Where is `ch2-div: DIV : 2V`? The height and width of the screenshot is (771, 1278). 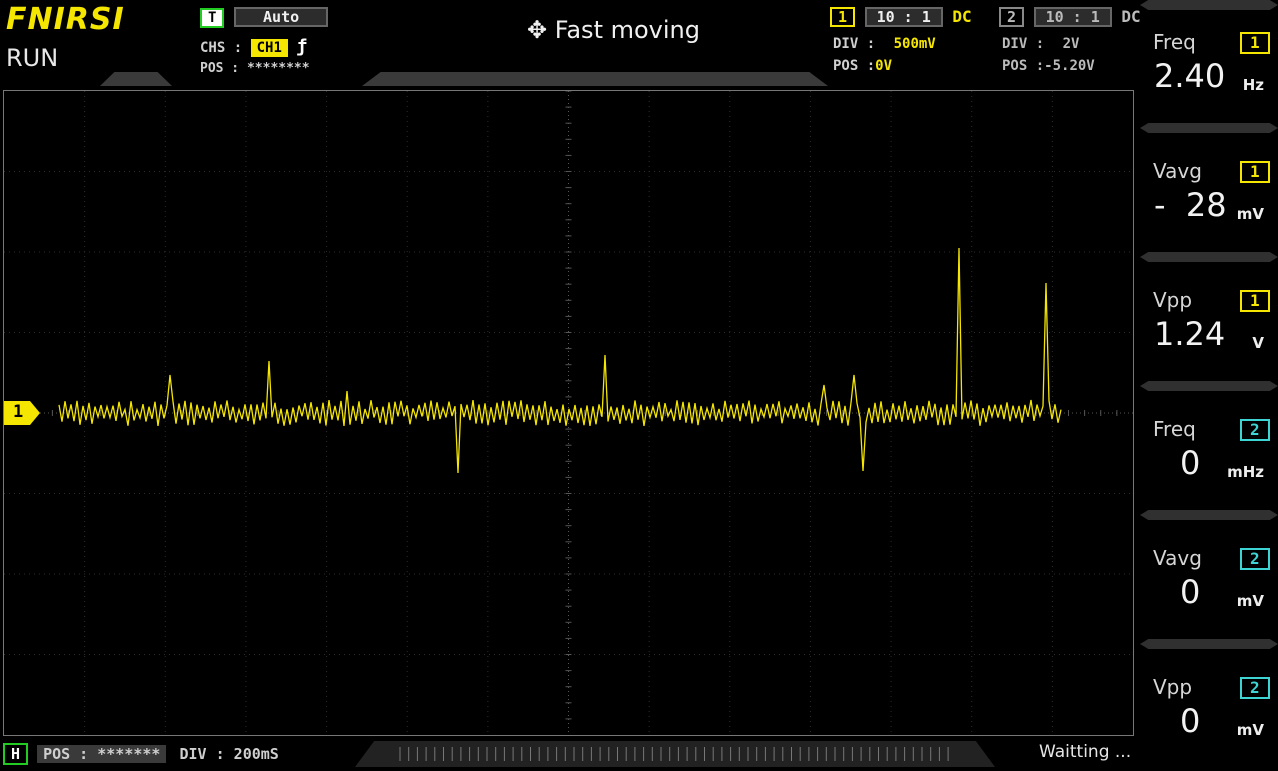
ch2-div: DIV : 2V is located at coordinates (1040, 44).